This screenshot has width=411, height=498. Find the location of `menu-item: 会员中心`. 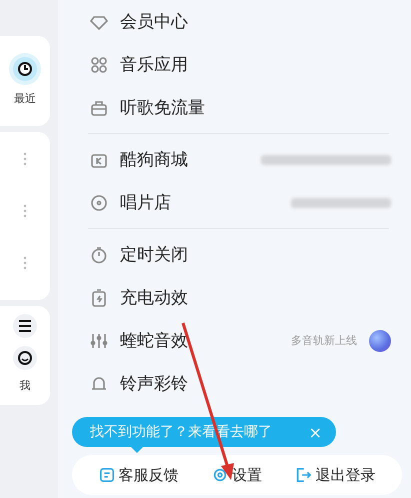

menu-item: 会员中心 is located at coordinates (154, 21).